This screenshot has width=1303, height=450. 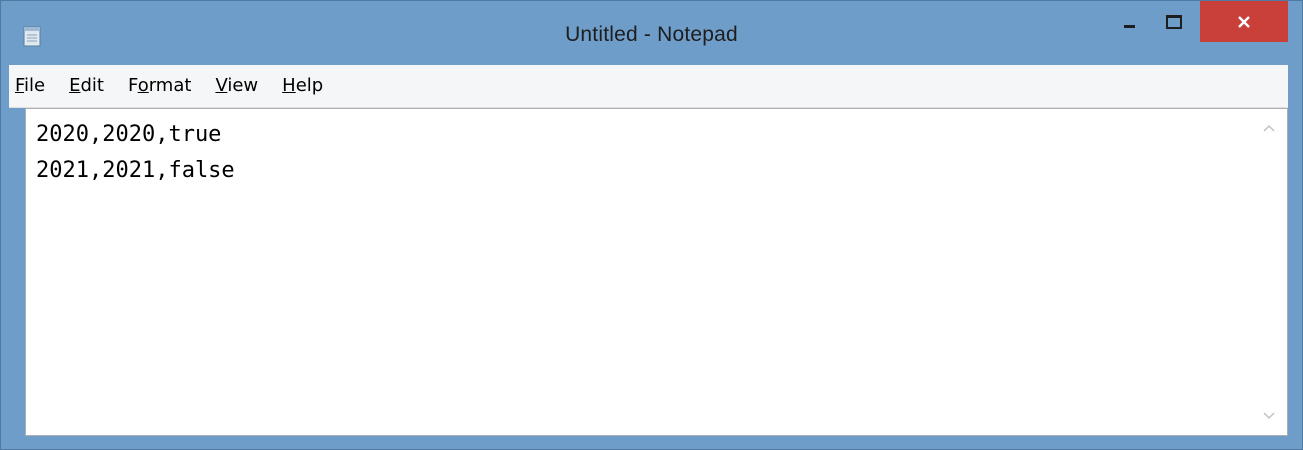 I want to click on chevron-up-icon, so click(x=1269, y=128).